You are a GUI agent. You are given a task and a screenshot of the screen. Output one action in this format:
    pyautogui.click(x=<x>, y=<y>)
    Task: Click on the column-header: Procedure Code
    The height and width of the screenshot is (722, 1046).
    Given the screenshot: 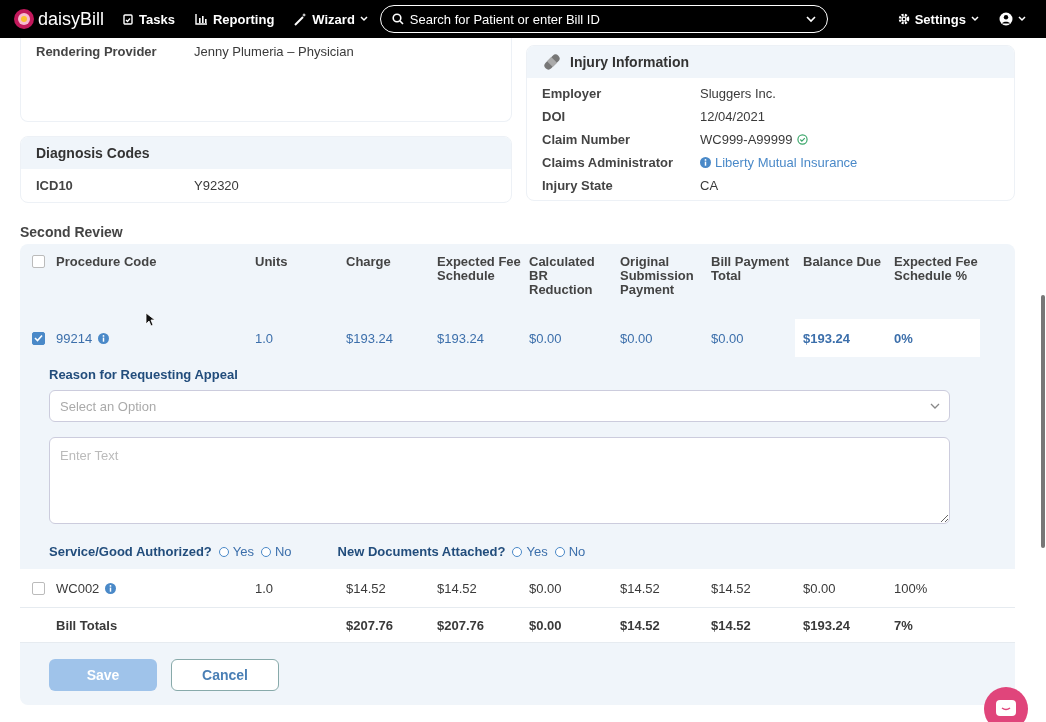 What is the action you would take?
    pyautogui.click(x=107, y=262)
    